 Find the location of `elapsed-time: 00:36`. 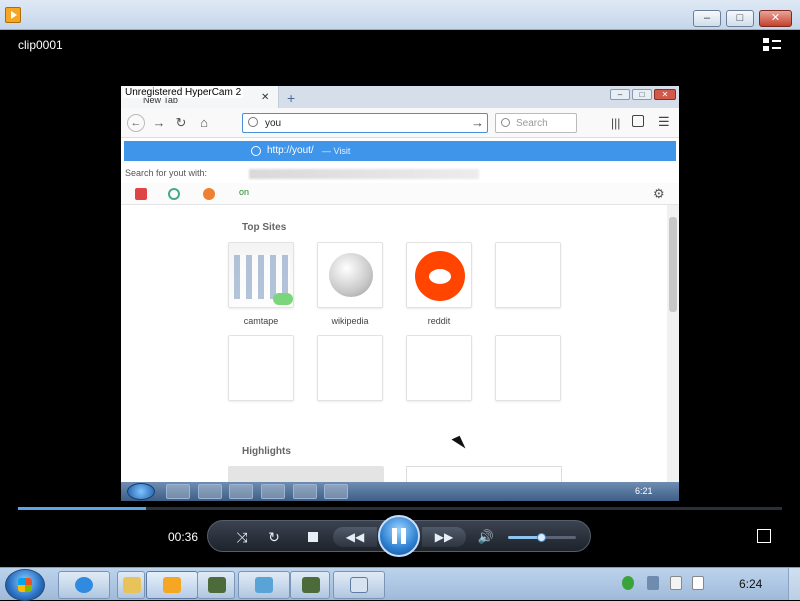

elapsed-time: 00:36 is located at coordinates (183, 537).